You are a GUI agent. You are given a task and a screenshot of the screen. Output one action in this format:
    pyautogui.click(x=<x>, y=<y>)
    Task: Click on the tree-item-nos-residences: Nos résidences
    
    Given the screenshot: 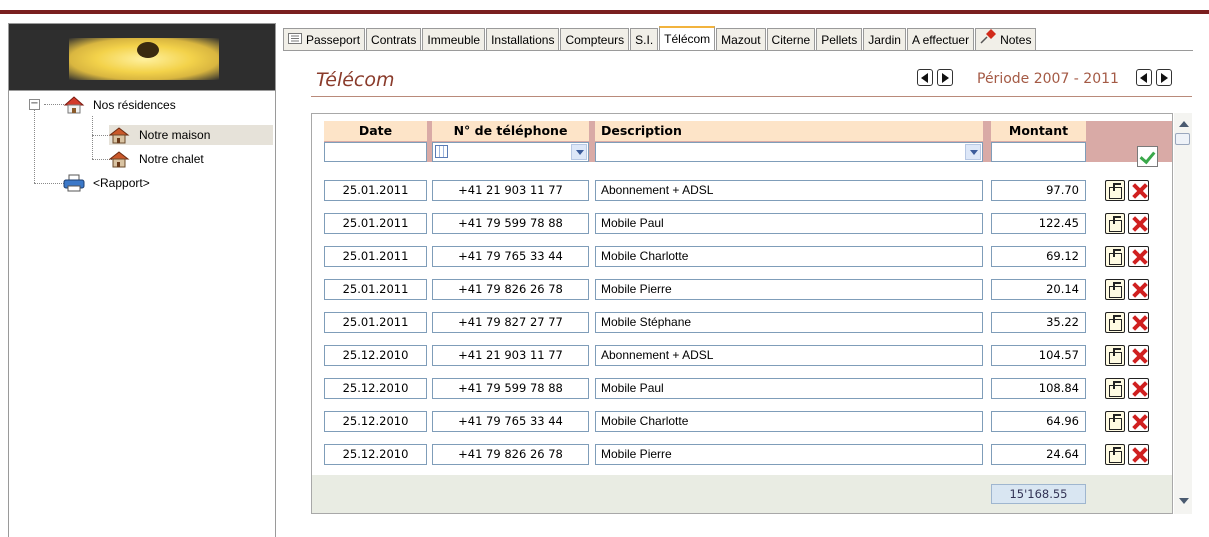 What is the action you would take?
    pyautogui.click(x=119, y=105)
    